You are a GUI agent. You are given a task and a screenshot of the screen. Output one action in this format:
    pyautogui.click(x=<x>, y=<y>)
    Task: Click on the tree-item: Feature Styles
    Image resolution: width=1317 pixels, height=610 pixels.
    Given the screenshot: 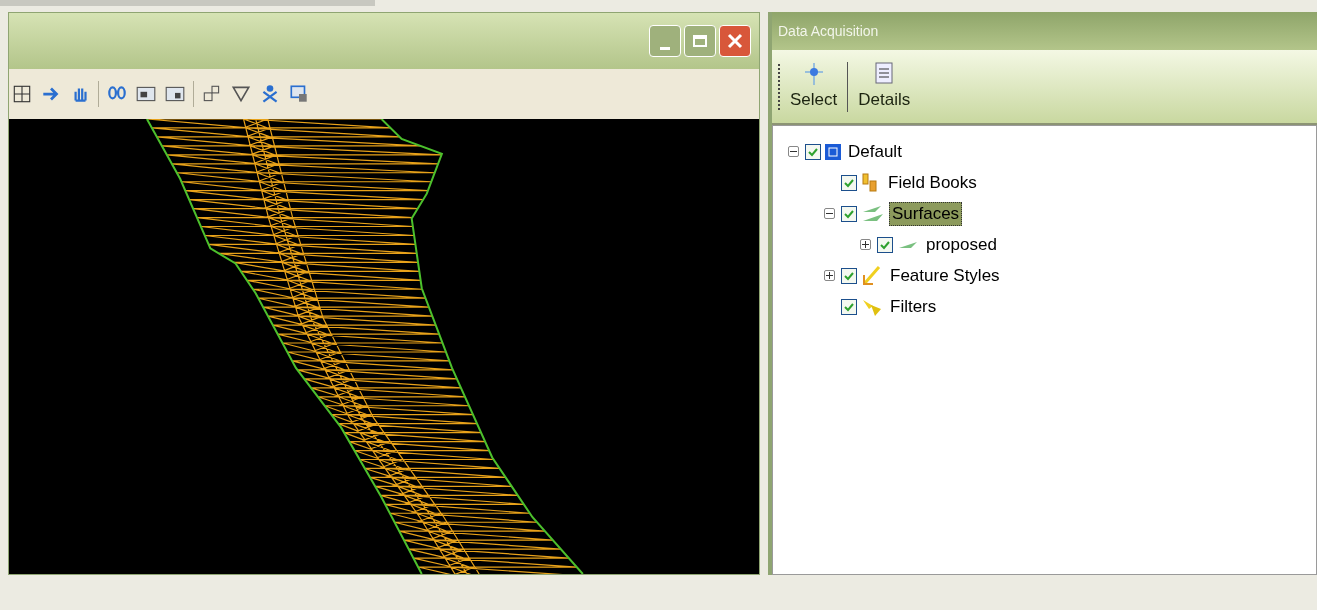 What is the action you would take?
    pyautogui.click(x=945, y=275)
    